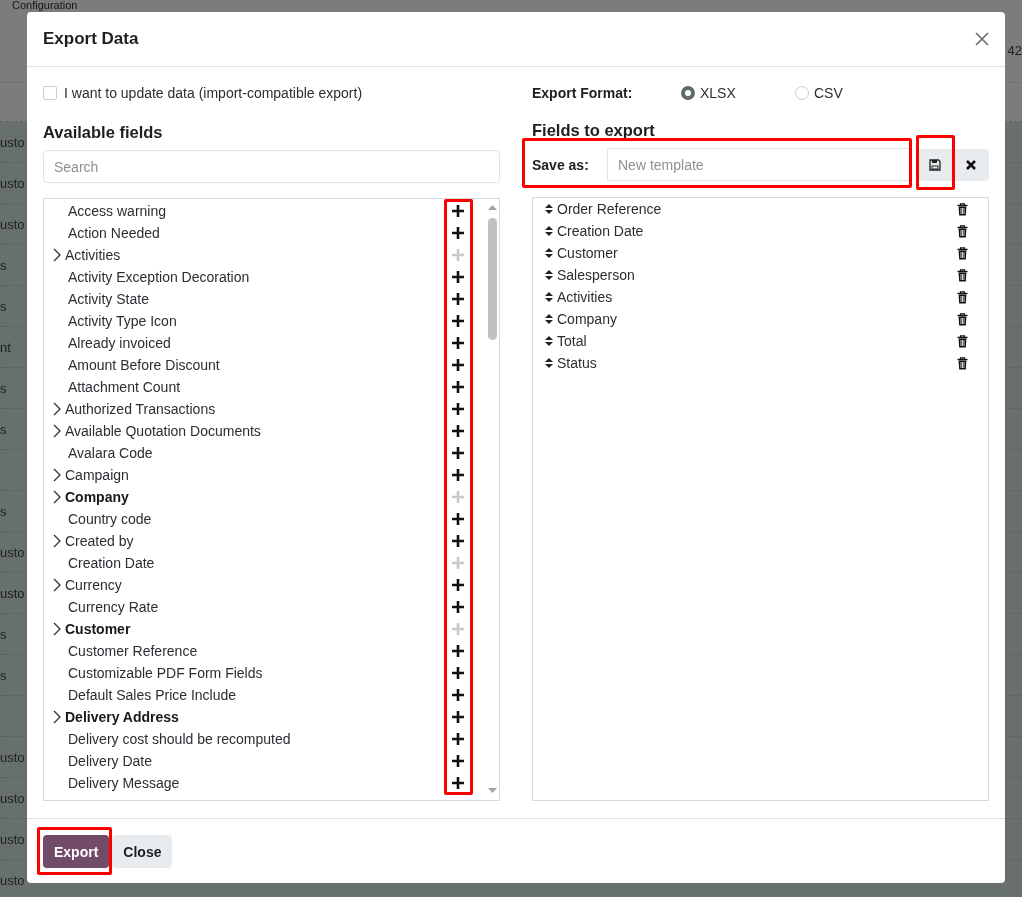  What do you see at coordinates (142, 851) in the screenshot?
I see `secondary-button: Close` at bounding box center [142, 851].